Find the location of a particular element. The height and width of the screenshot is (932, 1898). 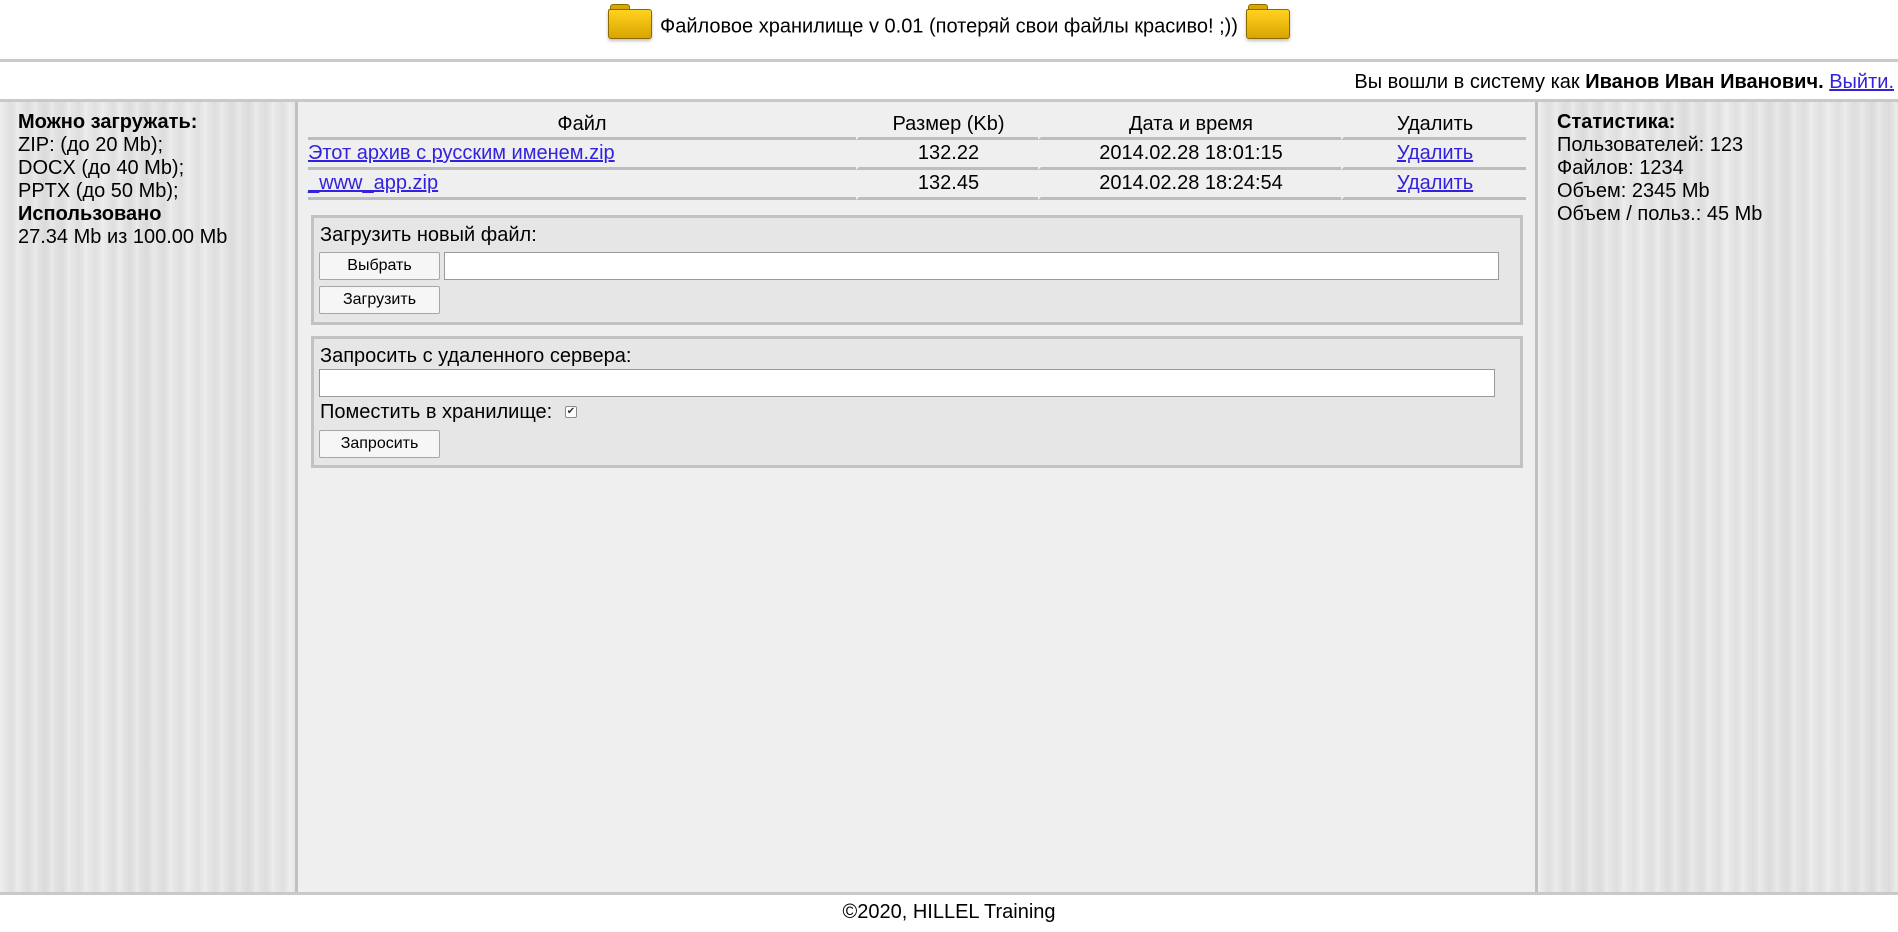

upload-form: Загрузить новый файл: Выбрать Загрузить is located at coordinates (917, 270).